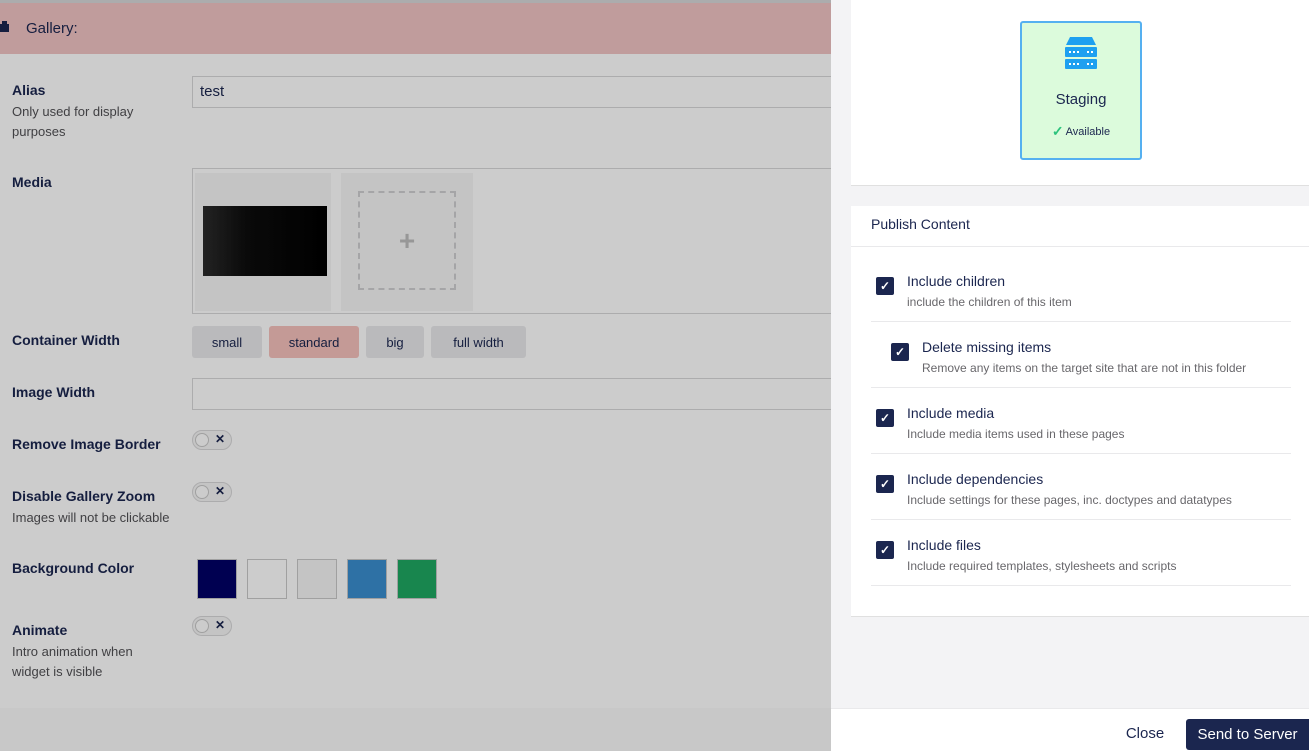 The image size is (1309, 751). What do you see at coordinates (885, 286) in the screenshot?
I see `include-children-checkbox: ✓` at bounding box center [885, 286].